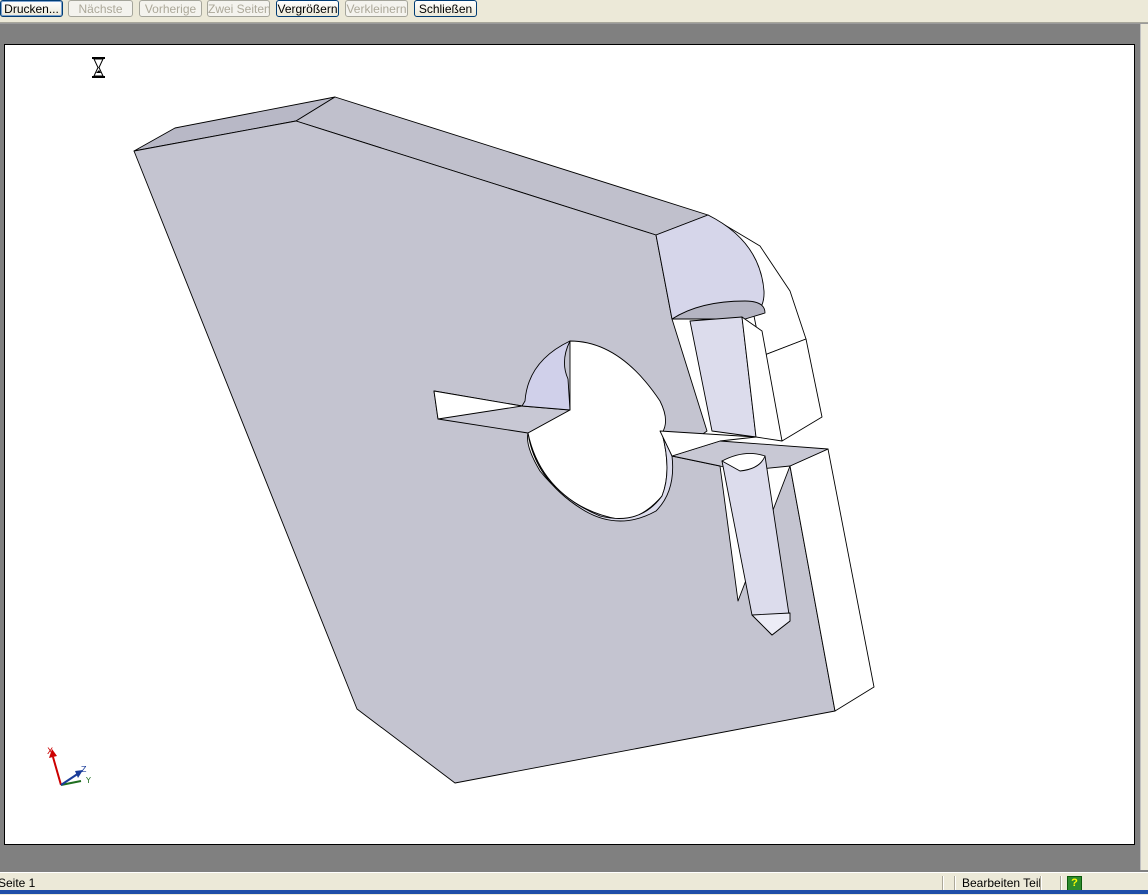  What do you see at coordinates (100, 8) in the screenshot?
I see `next-page-button: Nächste` at bounding box center [100, 8].